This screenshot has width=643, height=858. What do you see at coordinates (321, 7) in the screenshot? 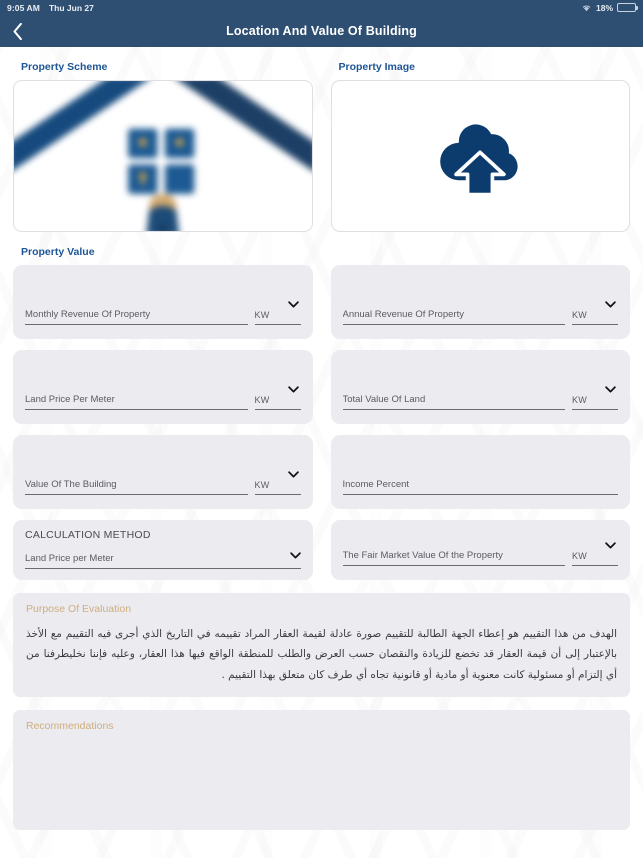
I see `status-bar: 9:05 AM Thu Jun 27 18%` at bounding box center [321, 7].